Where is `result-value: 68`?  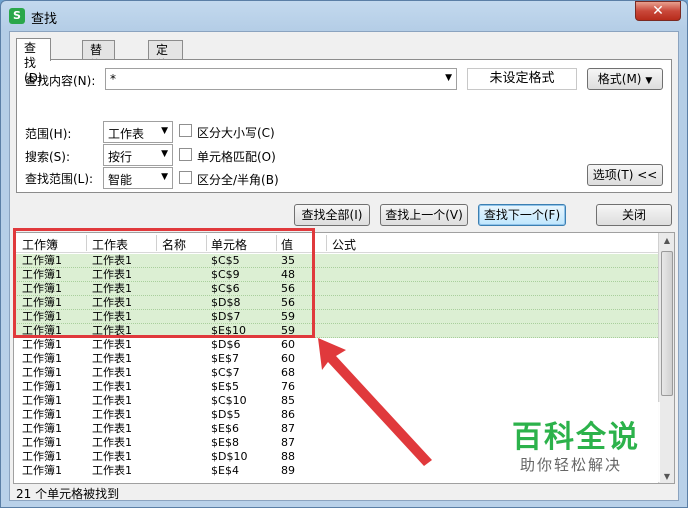
result-value: 68 is located at coordinates (288, 372).